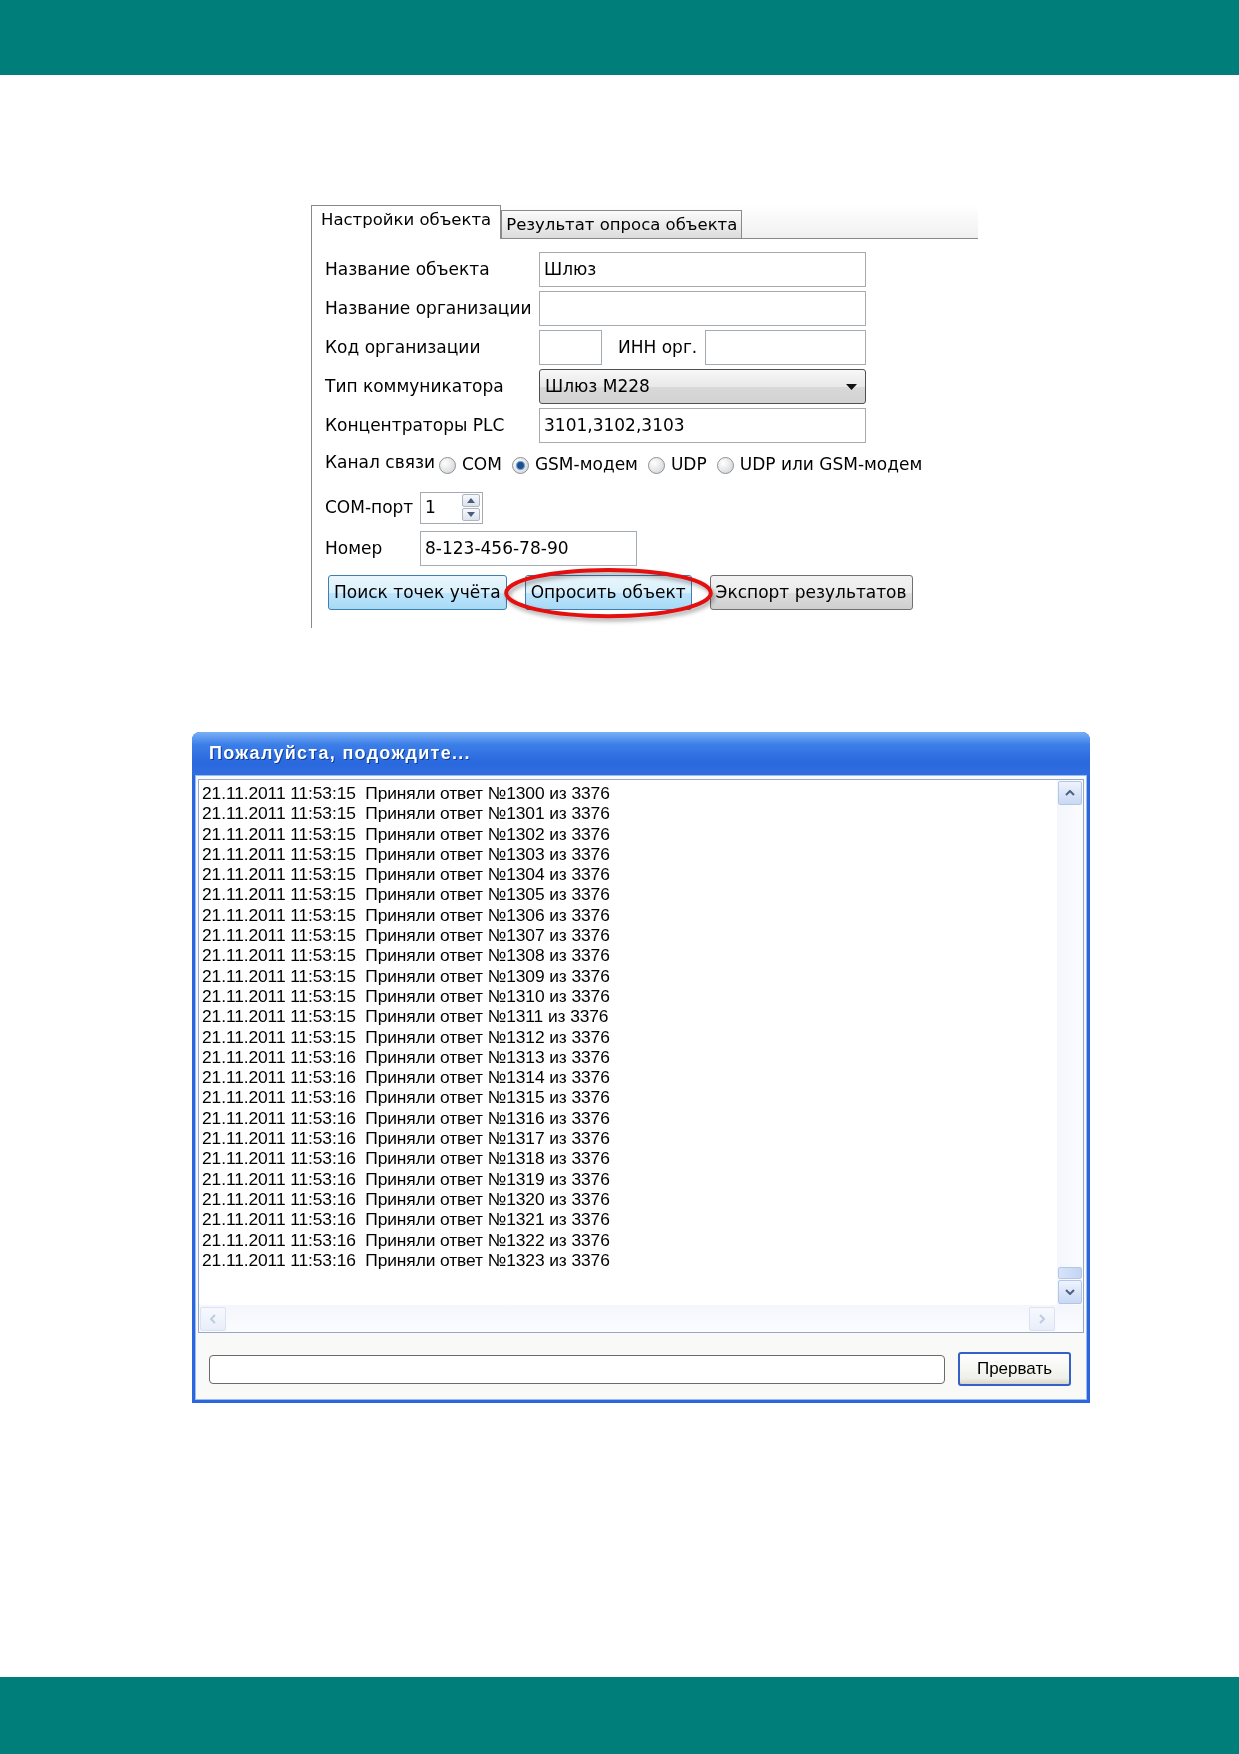 The width and height of the screenshot is (1239, 1754). What do you see at coordinates (1070, 1273) in the screenshot?
I see `scroll-thumb` at bounding box center [1070, 1273].